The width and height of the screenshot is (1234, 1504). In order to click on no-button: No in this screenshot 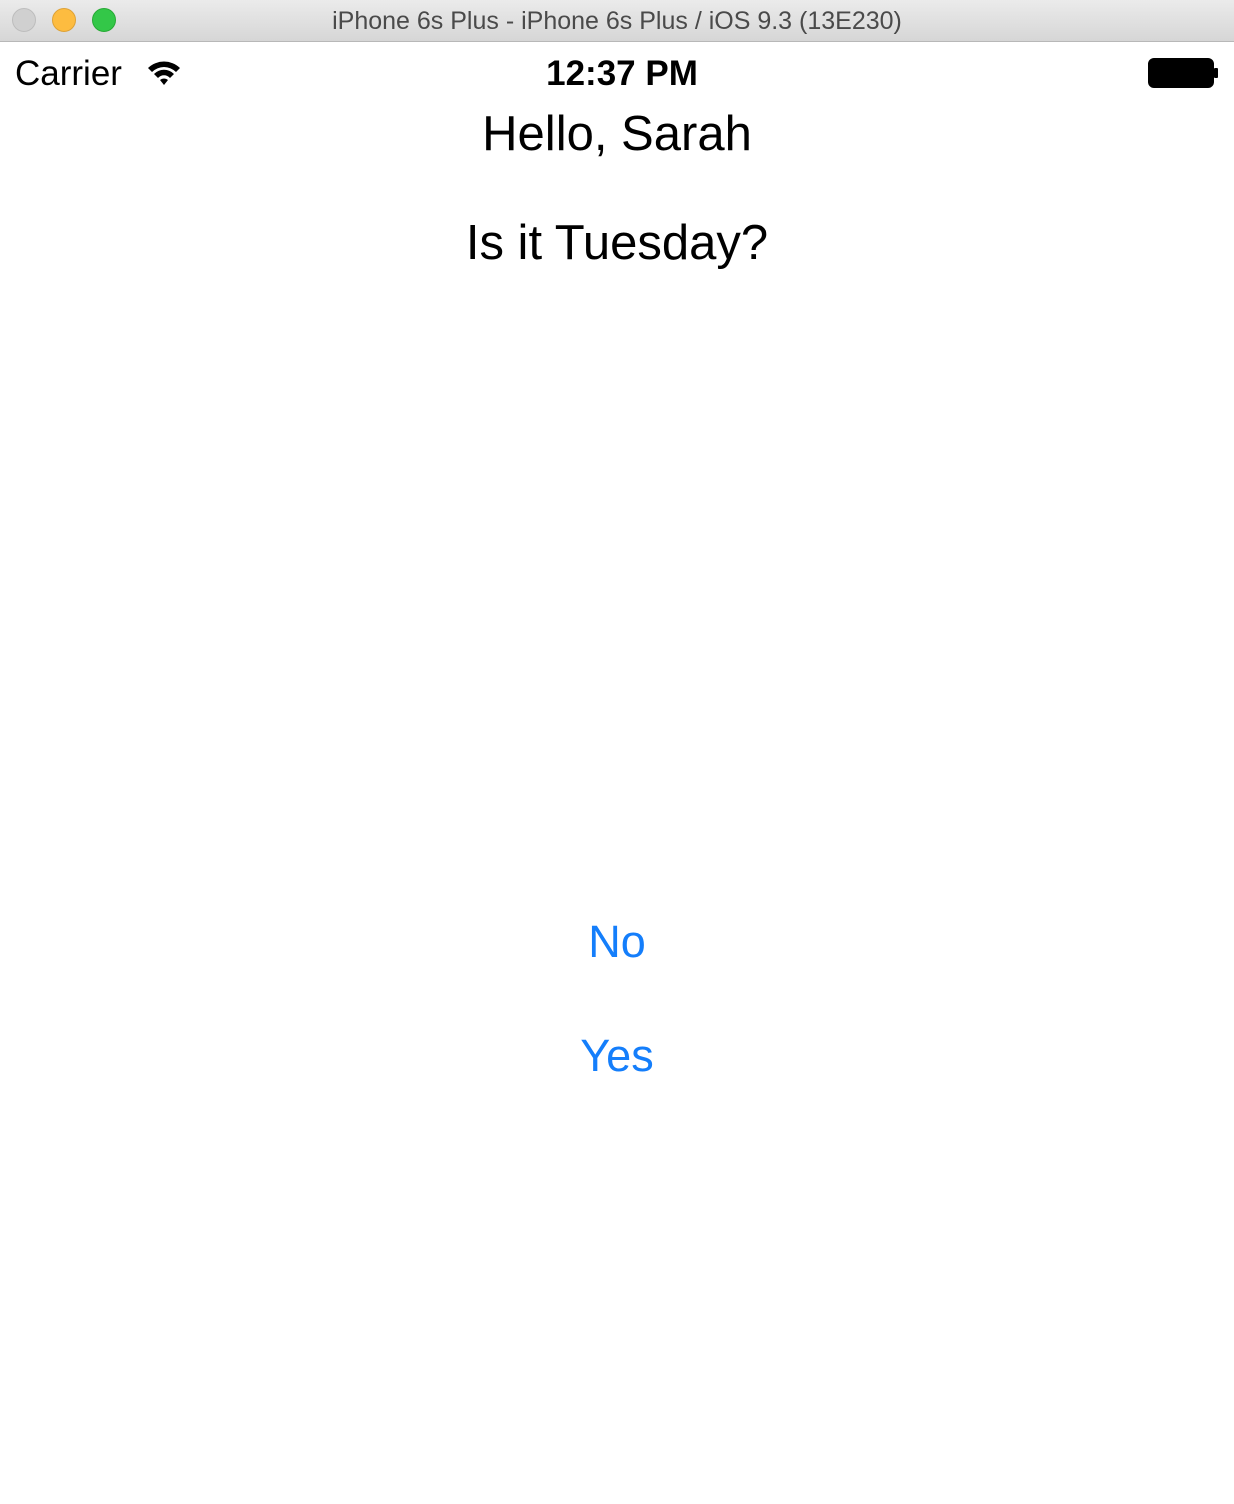, I will do `click(617, 942)`.